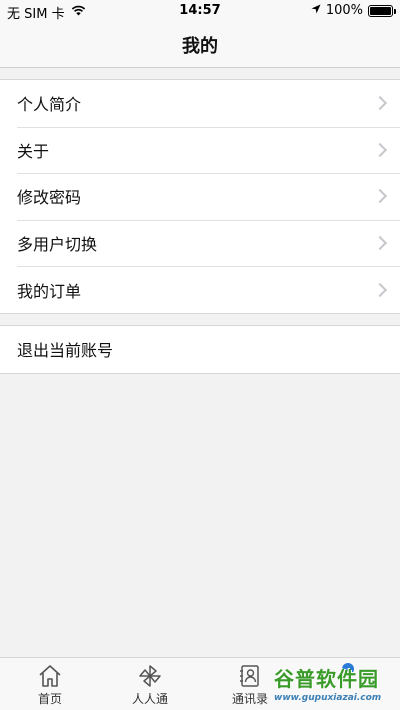  I want to click on tab-label: 首页, so click(49, 699).